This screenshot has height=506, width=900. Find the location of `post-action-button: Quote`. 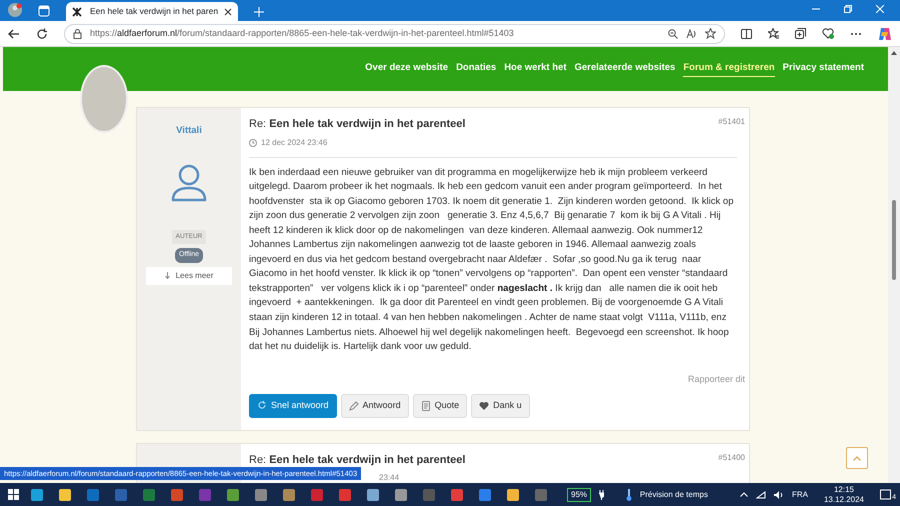

post-action-button: Quote is located at coordinates (440, 406).